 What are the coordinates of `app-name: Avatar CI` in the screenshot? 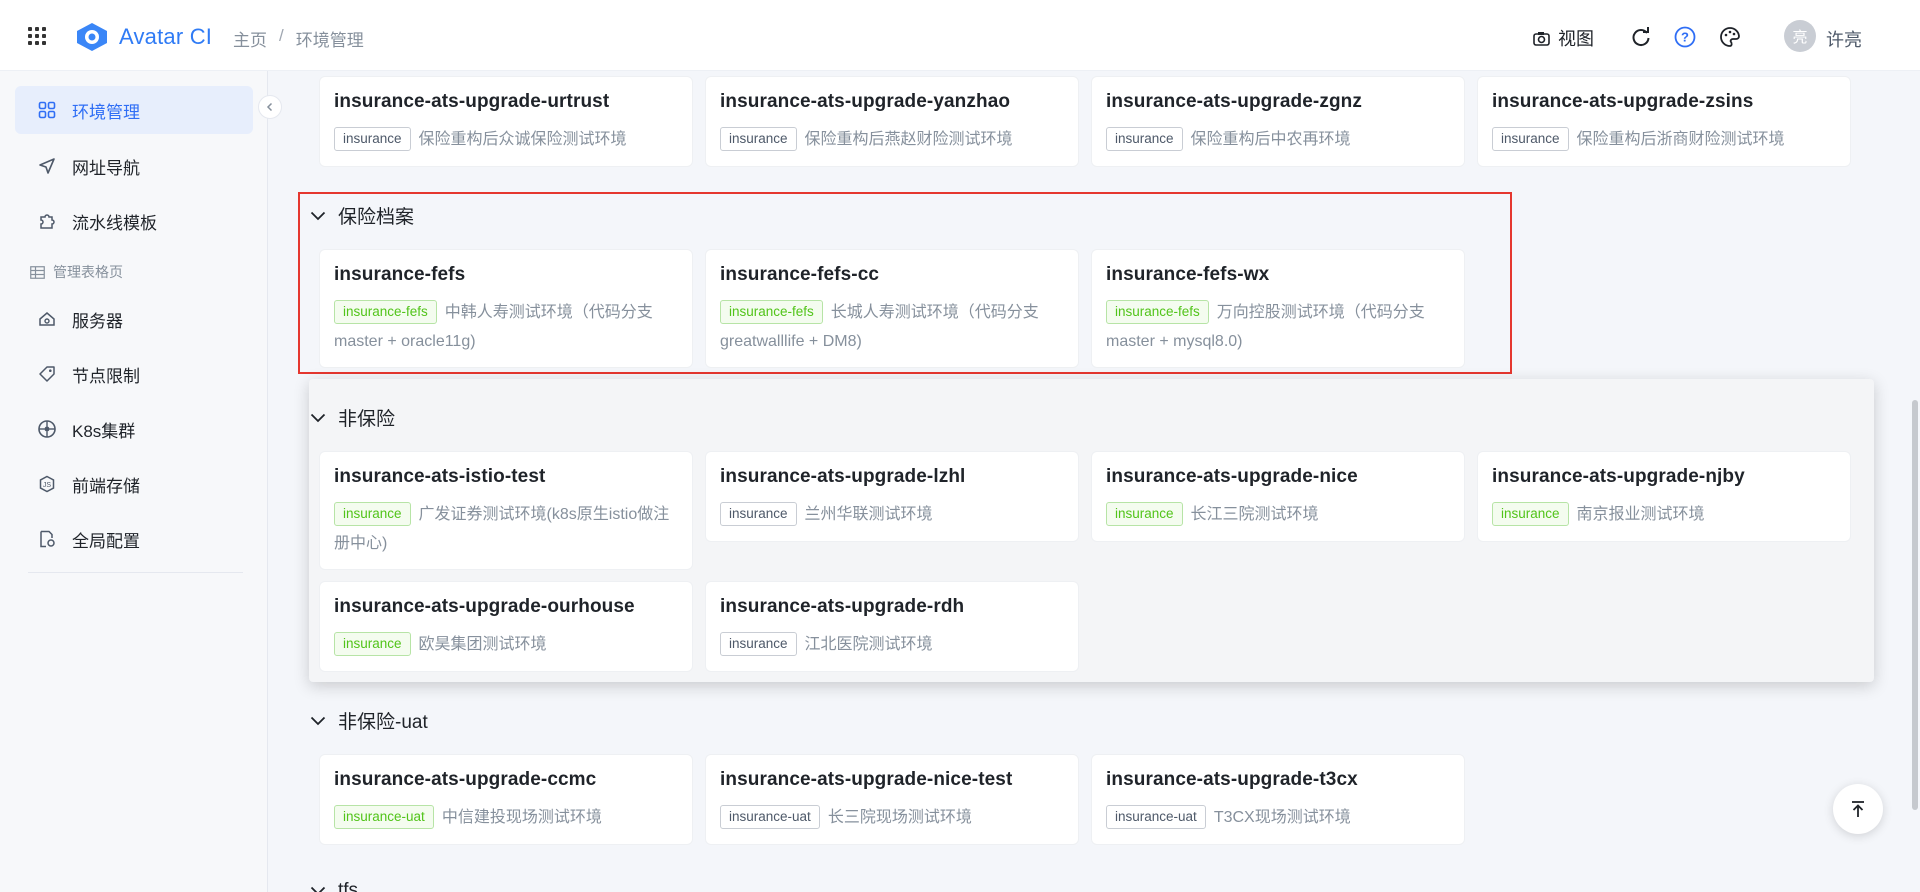 It's located at (166, 36).